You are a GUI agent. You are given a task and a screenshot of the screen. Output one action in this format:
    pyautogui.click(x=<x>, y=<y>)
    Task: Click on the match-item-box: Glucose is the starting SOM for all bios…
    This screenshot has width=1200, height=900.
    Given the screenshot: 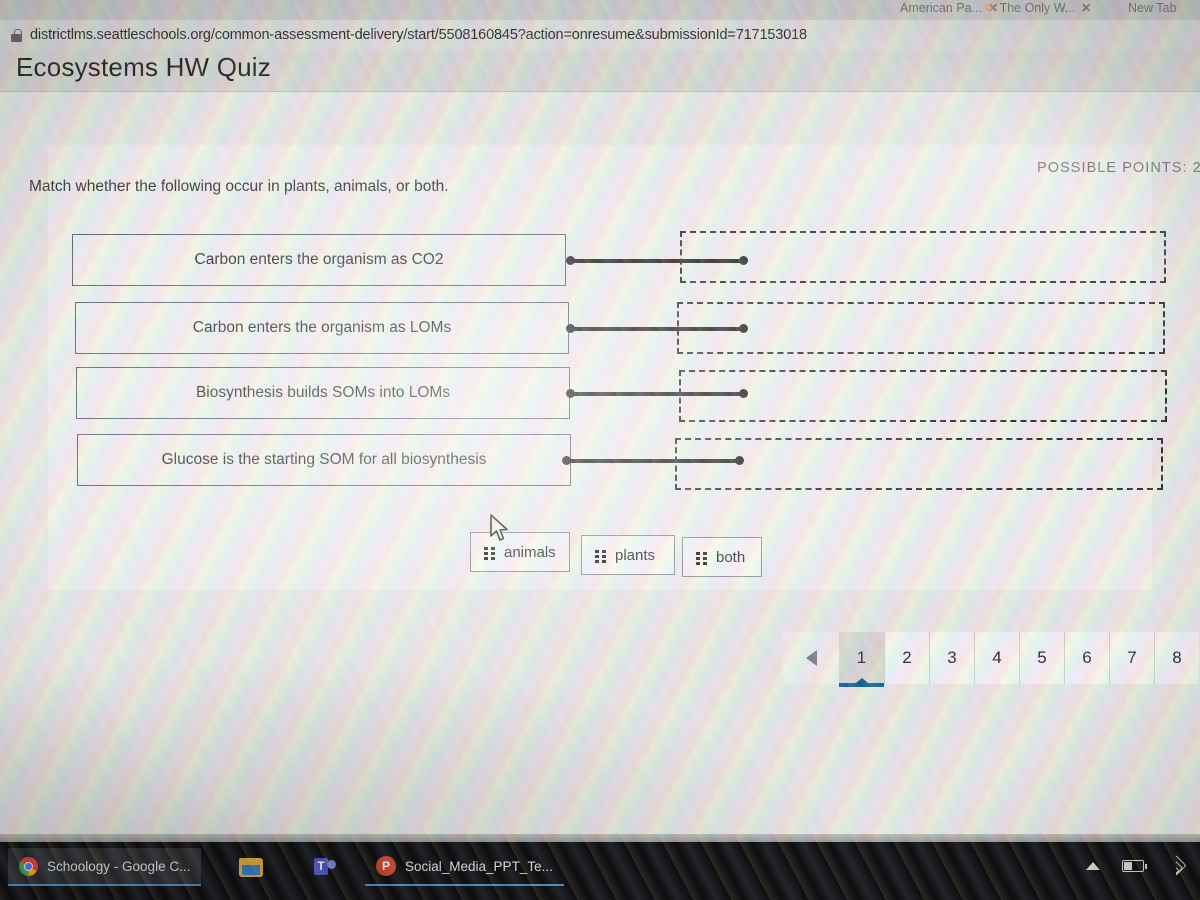 What is the action you would take?
    pyautogui.click(x=324, y=460)
    